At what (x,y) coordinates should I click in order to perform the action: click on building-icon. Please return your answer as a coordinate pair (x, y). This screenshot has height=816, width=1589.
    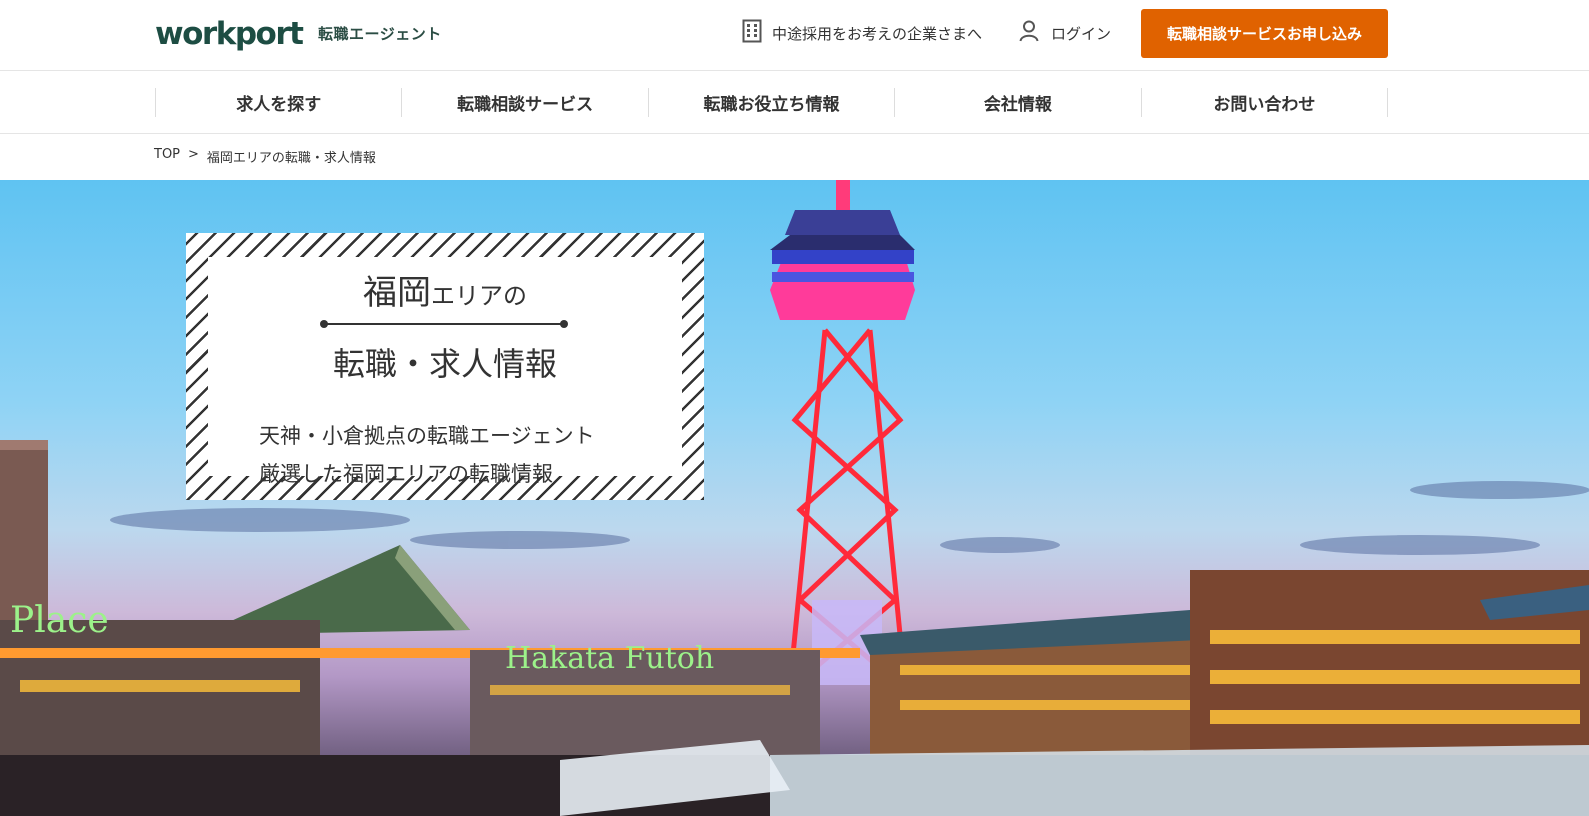
    Looking at the image, I should click on (752, 33).